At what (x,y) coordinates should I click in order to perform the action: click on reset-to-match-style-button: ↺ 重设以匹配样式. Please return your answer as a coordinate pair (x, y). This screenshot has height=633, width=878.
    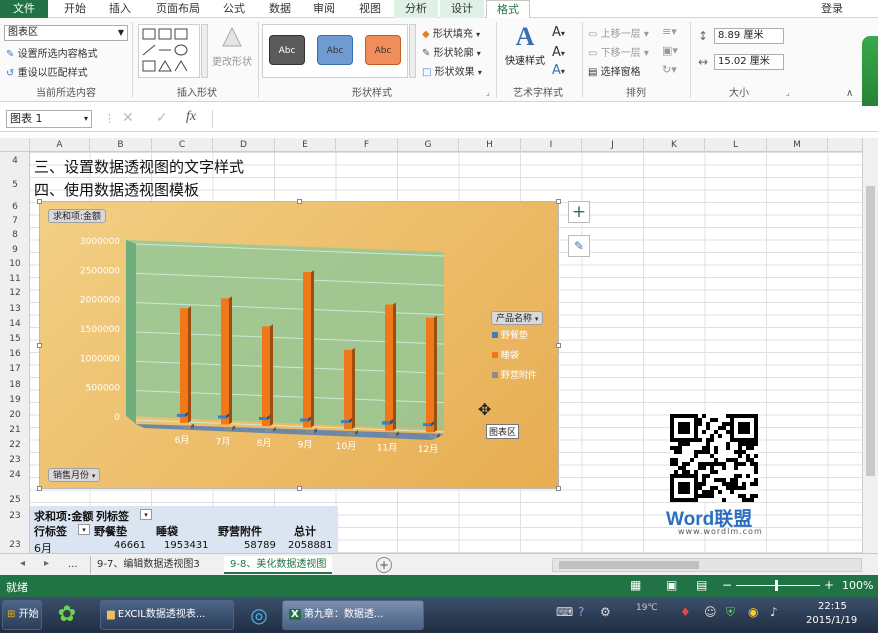
    Looking at the image, I should click on (47, 71).